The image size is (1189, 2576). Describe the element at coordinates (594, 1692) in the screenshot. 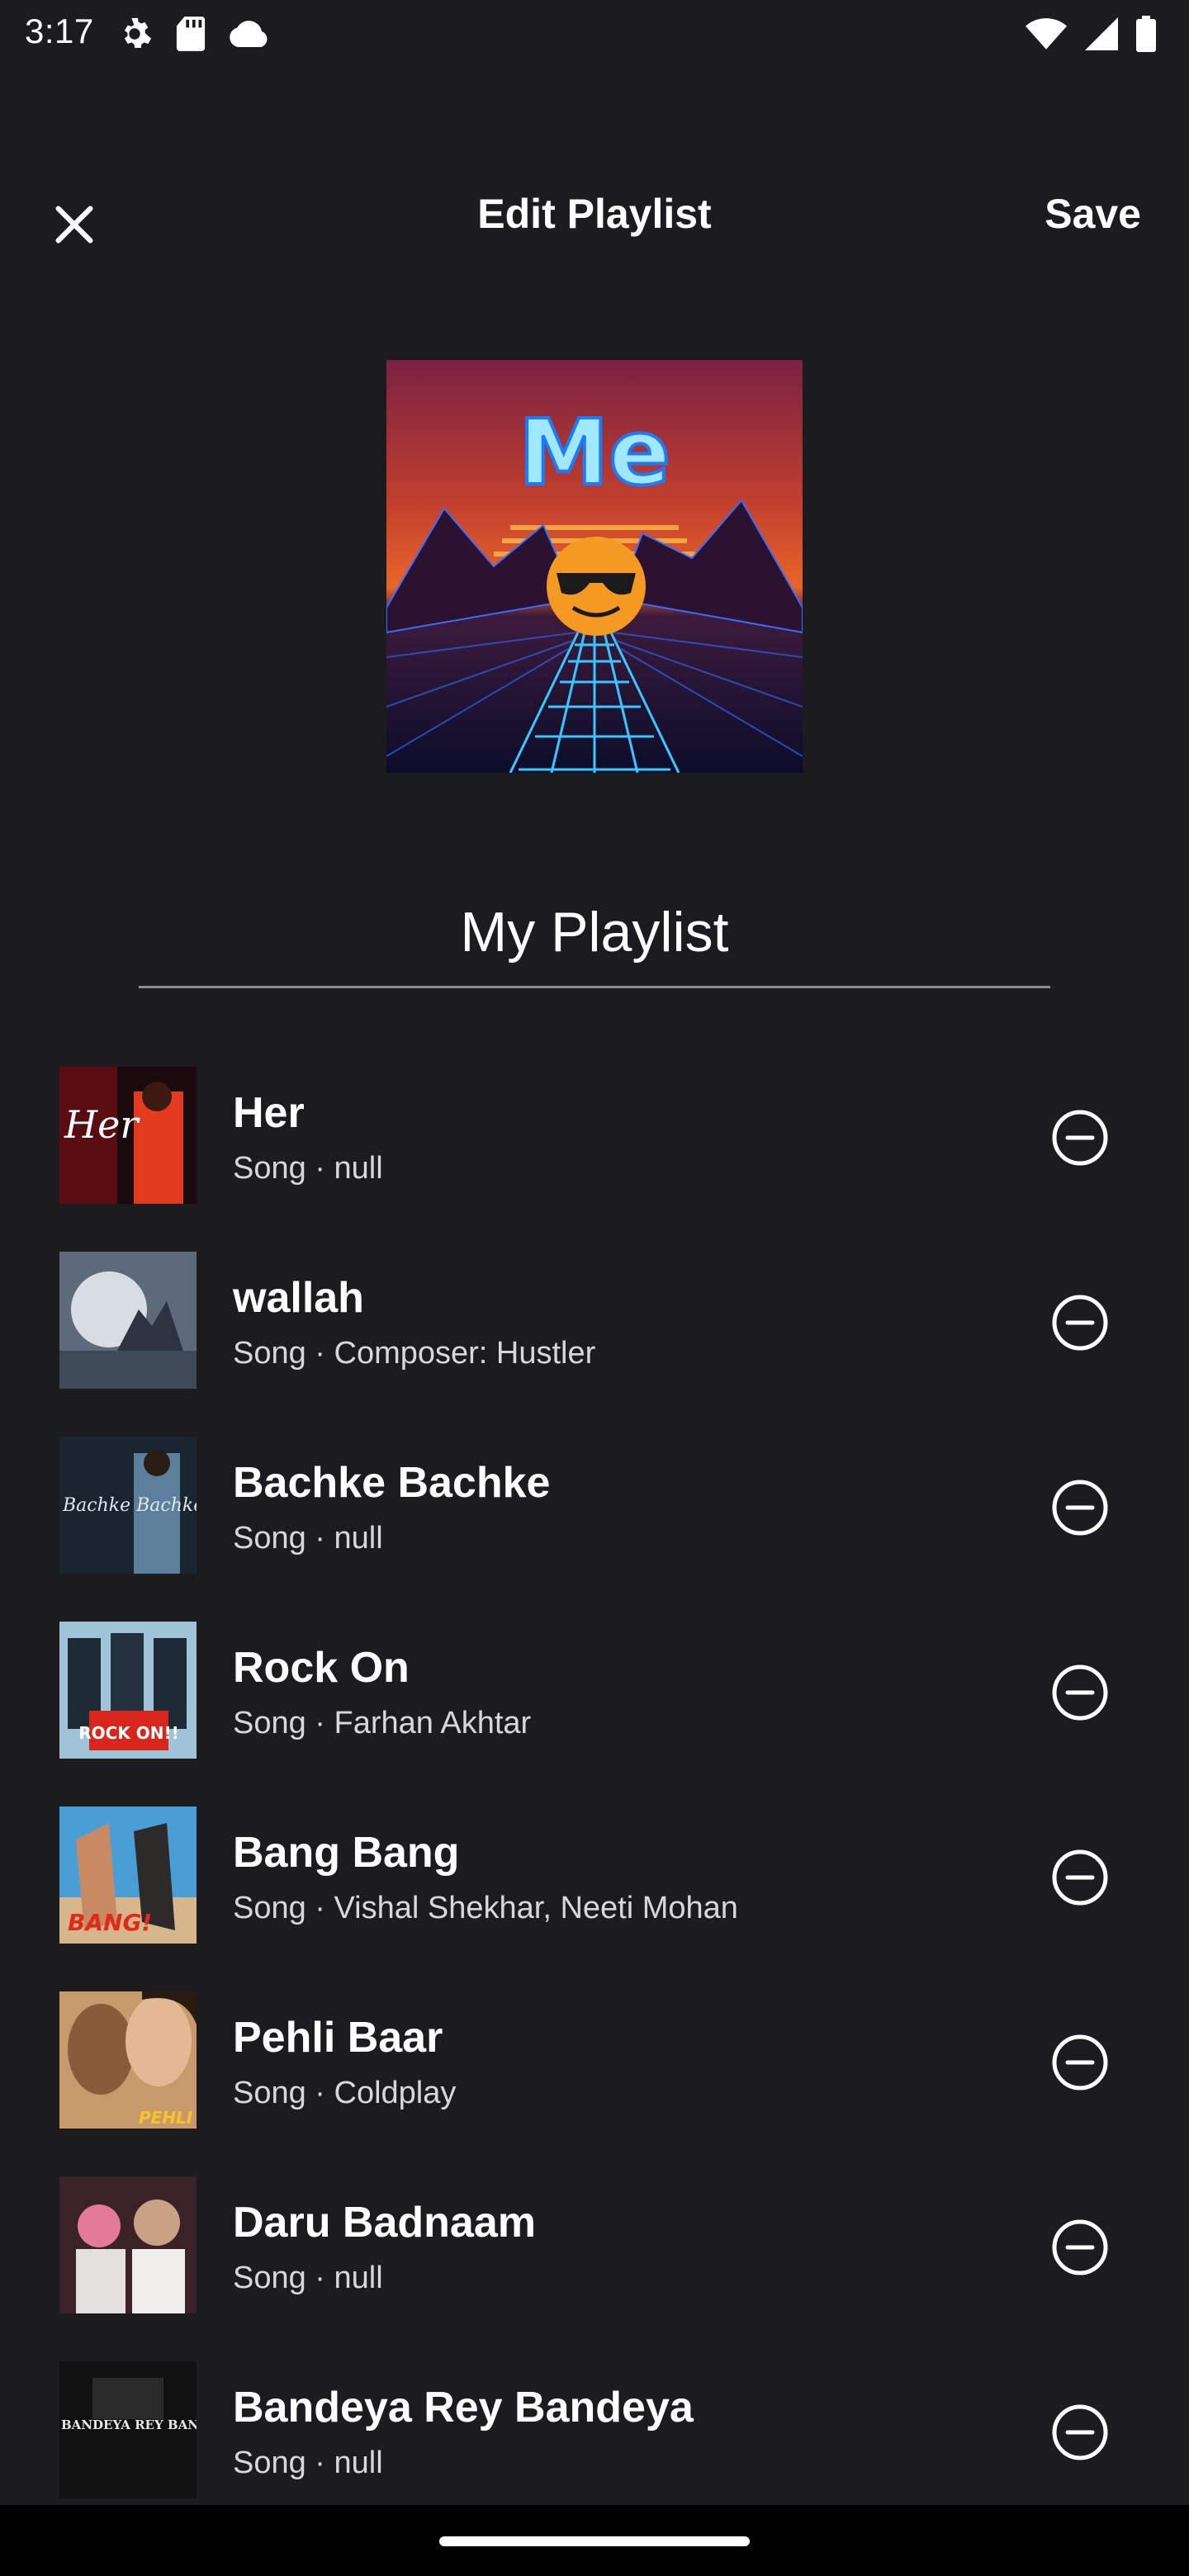

I see `track-row: ROCK ON!! Rock On Song · Farhan Akhtar` at that location.